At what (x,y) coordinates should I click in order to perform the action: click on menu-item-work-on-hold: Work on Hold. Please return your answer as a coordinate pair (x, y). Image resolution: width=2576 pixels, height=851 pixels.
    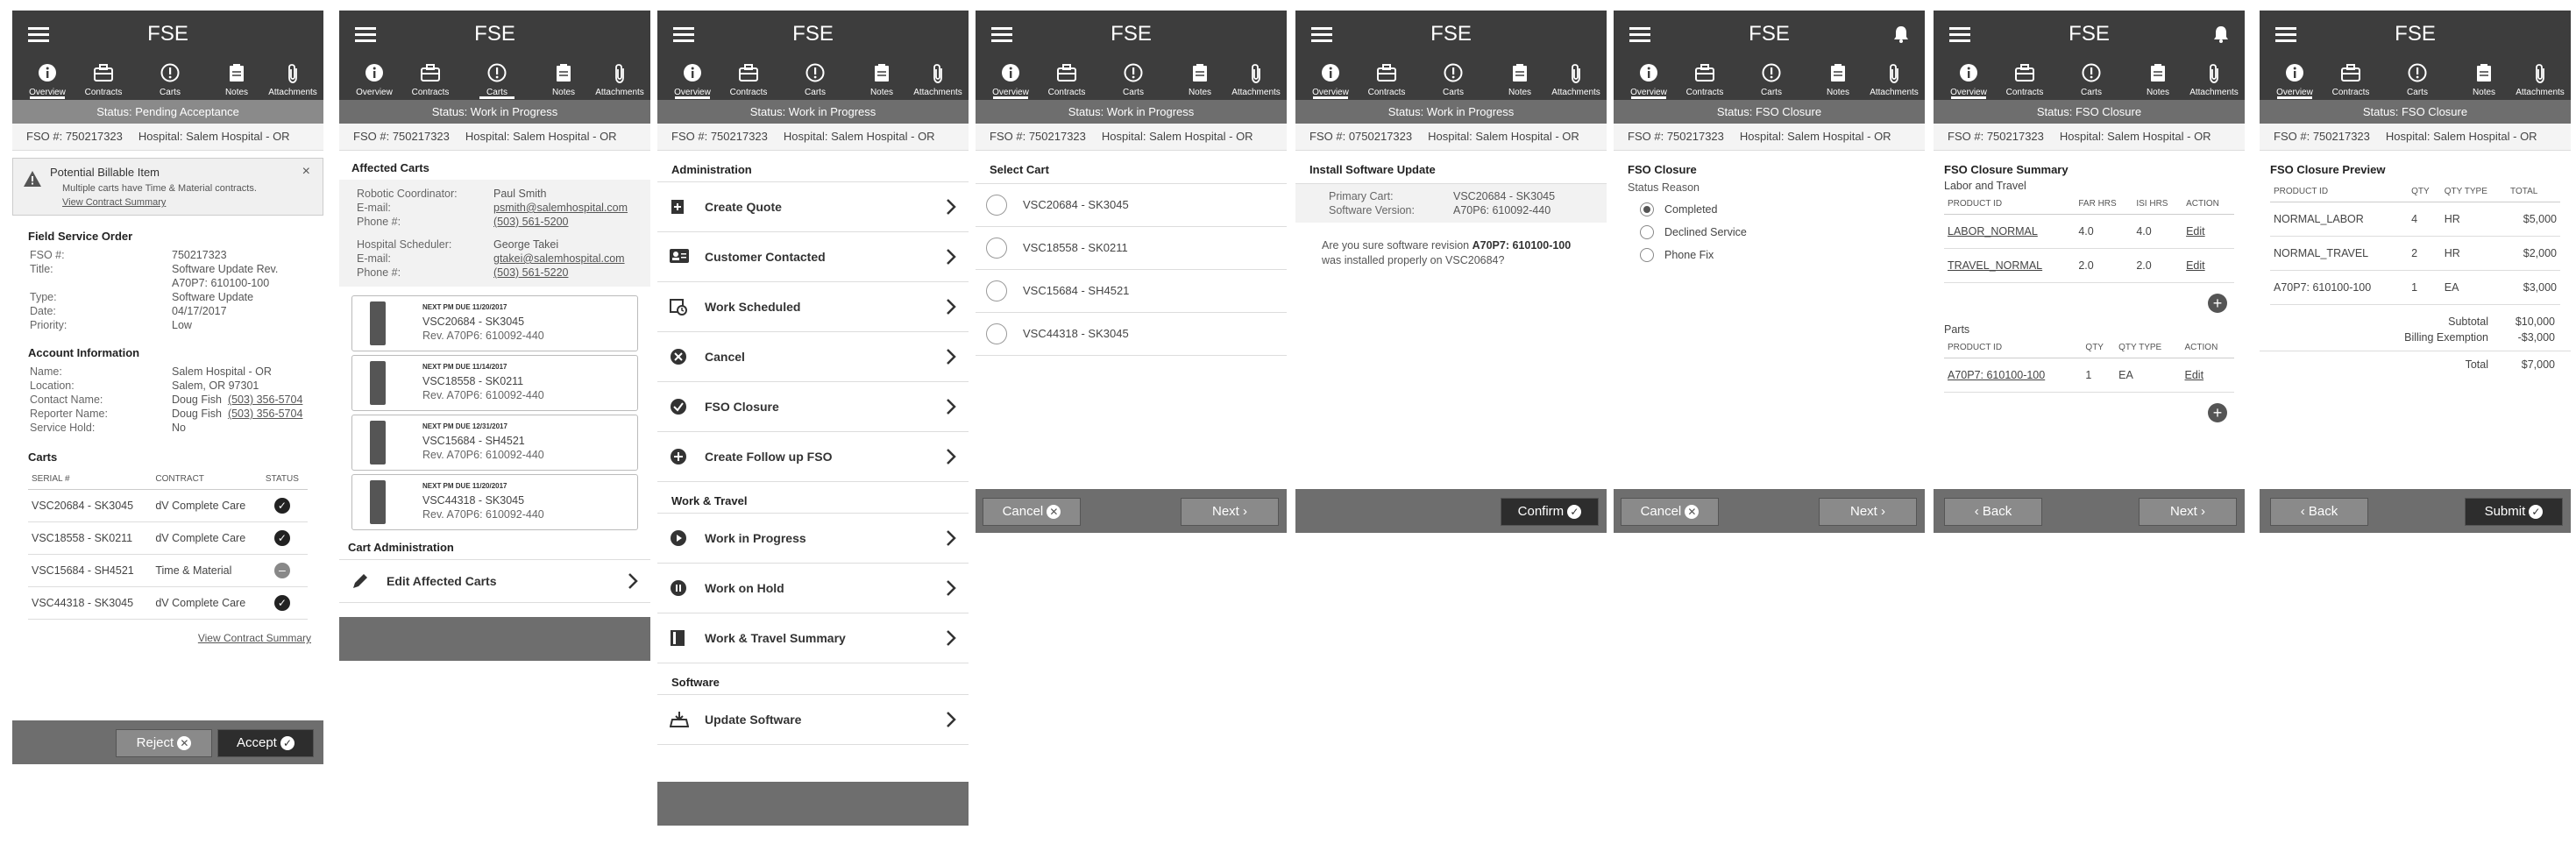
    Looking at the image, I should click on (813, 588).